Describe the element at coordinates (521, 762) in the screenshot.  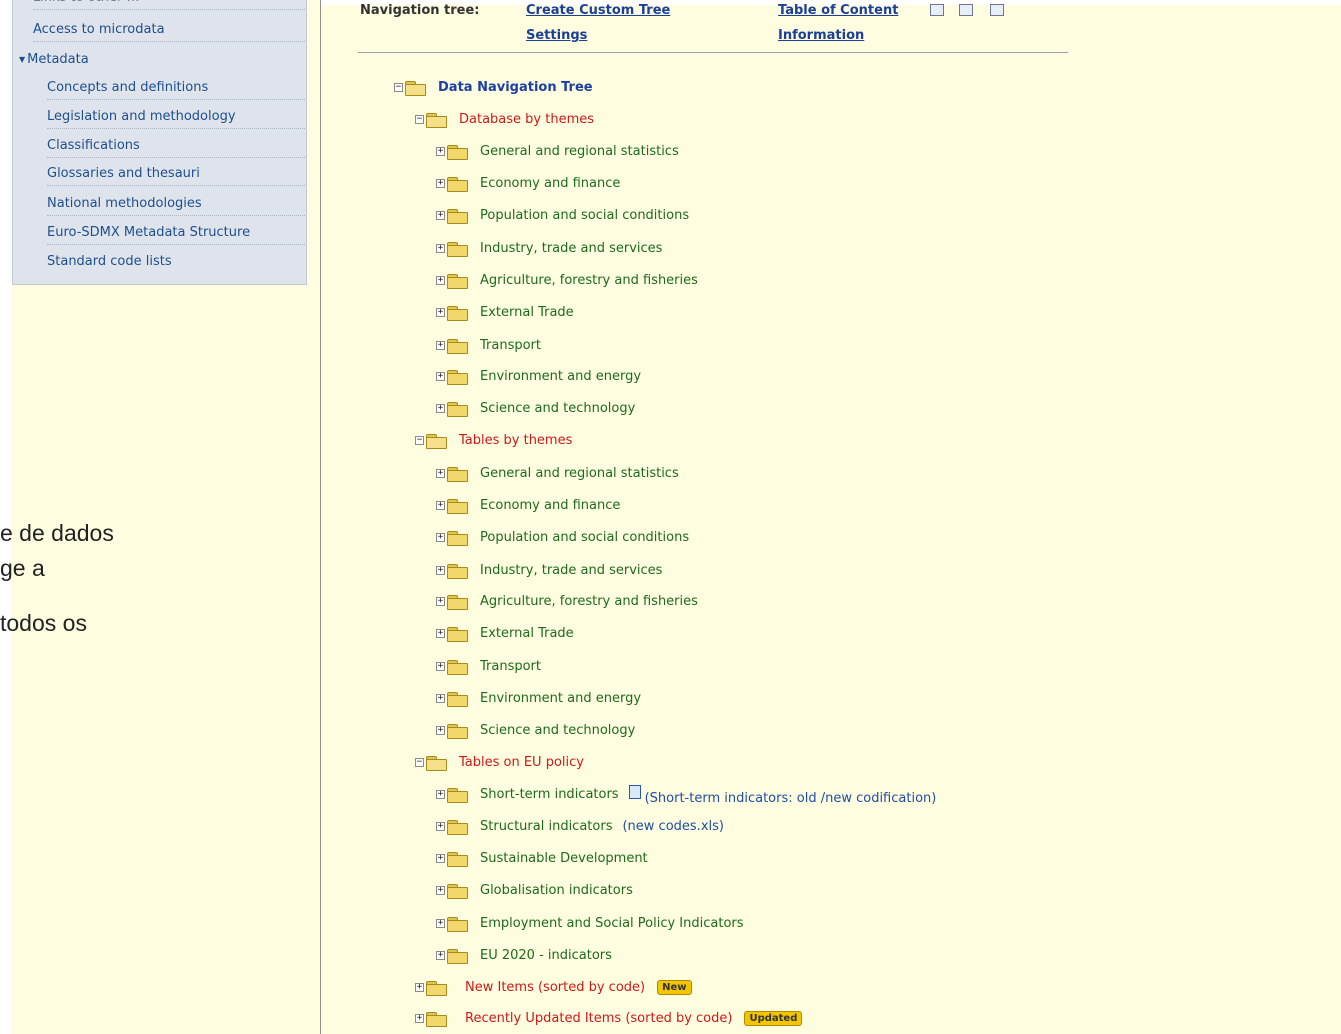
I see `tree-node-label: Tables on EU policy` at that location.